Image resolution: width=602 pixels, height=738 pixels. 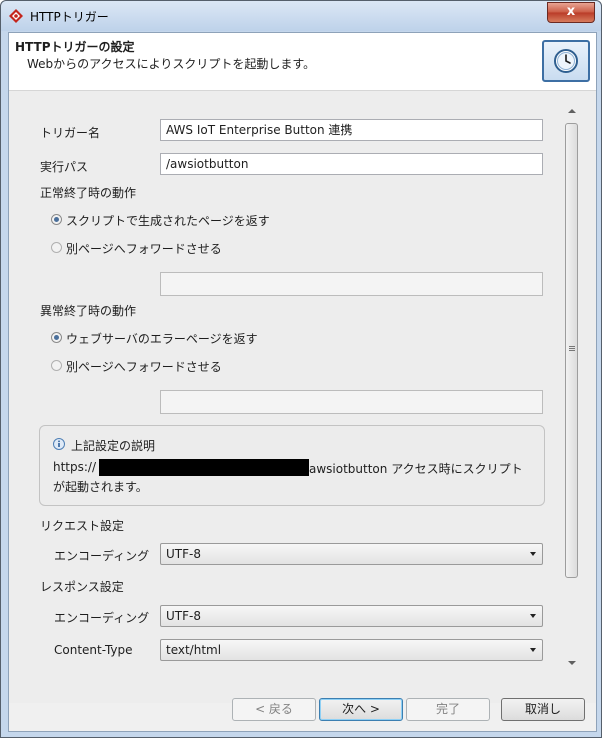 I want to click on exec-path-input: /awsiotbutton, so click(x=351, y=164).